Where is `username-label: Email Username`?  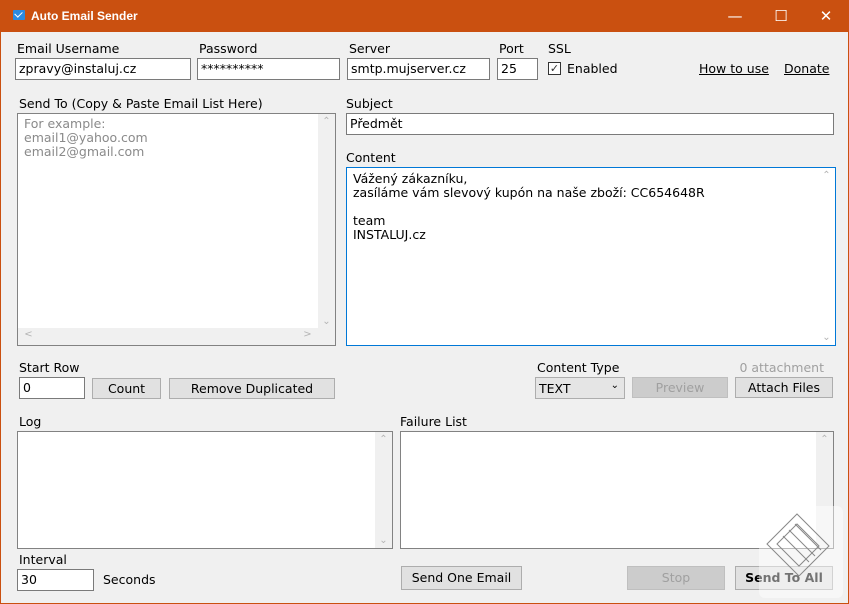
username-label: Email Username is located at coordinates (68, 48).